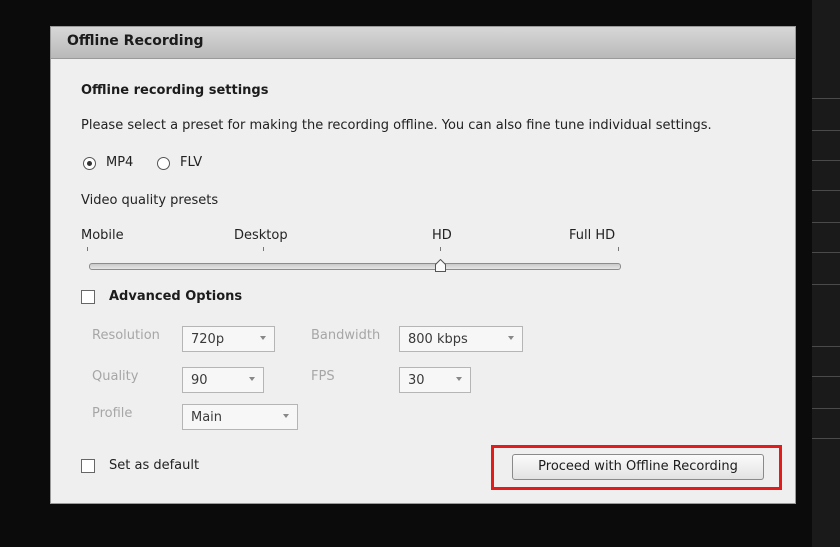 The image size is (840, 547). I want to click on preset-slider-track, so click(355, 266).